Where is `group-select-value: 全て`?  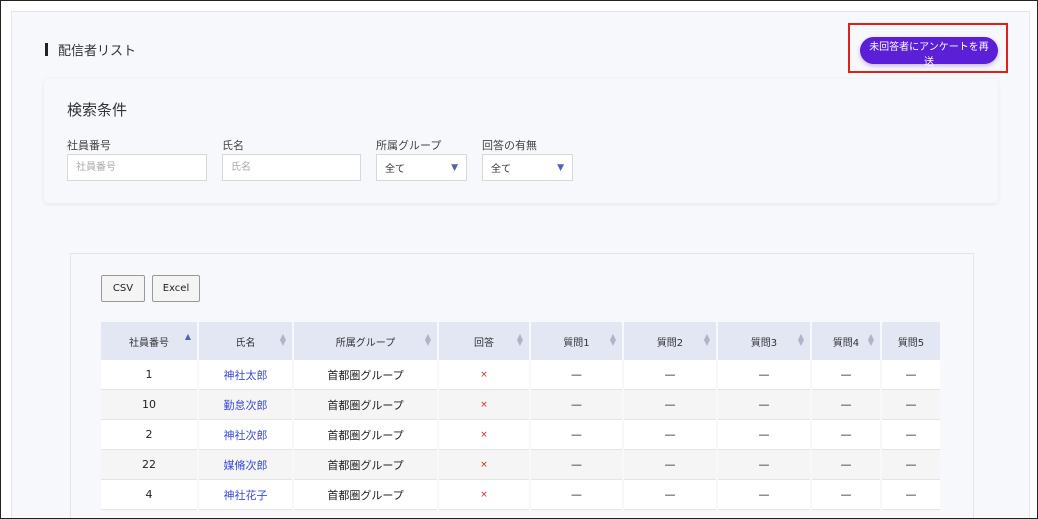
group-select-value: 全て is located at coordinates (395, 169).